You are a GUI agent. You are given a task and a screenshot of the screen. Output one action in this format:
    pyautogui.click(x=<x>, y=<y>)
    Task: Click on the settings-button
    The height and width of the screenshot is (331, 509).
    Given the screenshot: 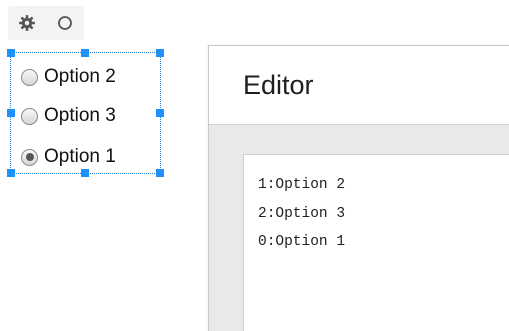 What is the action you would take?
    pyautogui.click(x=27, y=23)
    